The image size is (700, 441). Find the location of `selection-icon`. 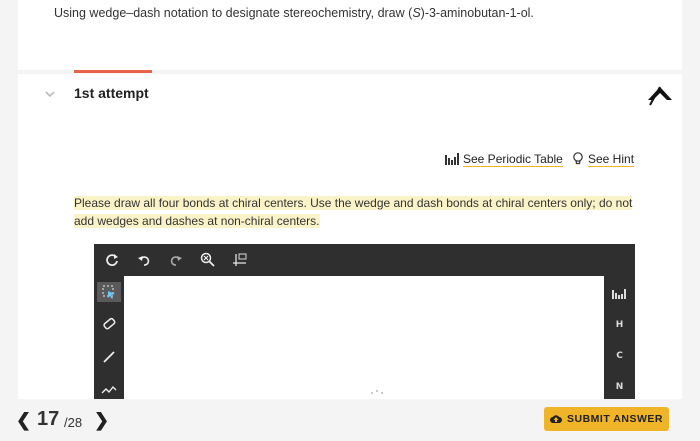

selection-icon is located at coordinates (109, 292).